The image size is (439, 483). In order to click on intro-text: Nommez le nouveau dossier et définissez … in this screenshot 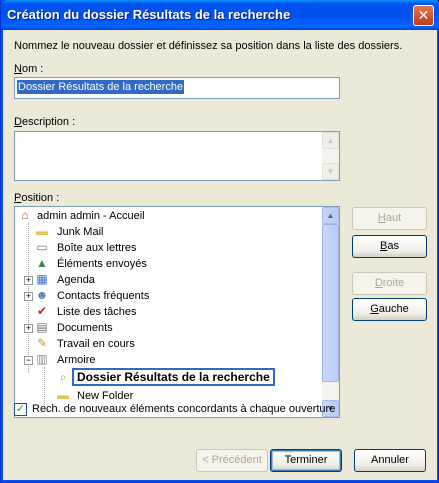, I will do `click(208, 46)`.